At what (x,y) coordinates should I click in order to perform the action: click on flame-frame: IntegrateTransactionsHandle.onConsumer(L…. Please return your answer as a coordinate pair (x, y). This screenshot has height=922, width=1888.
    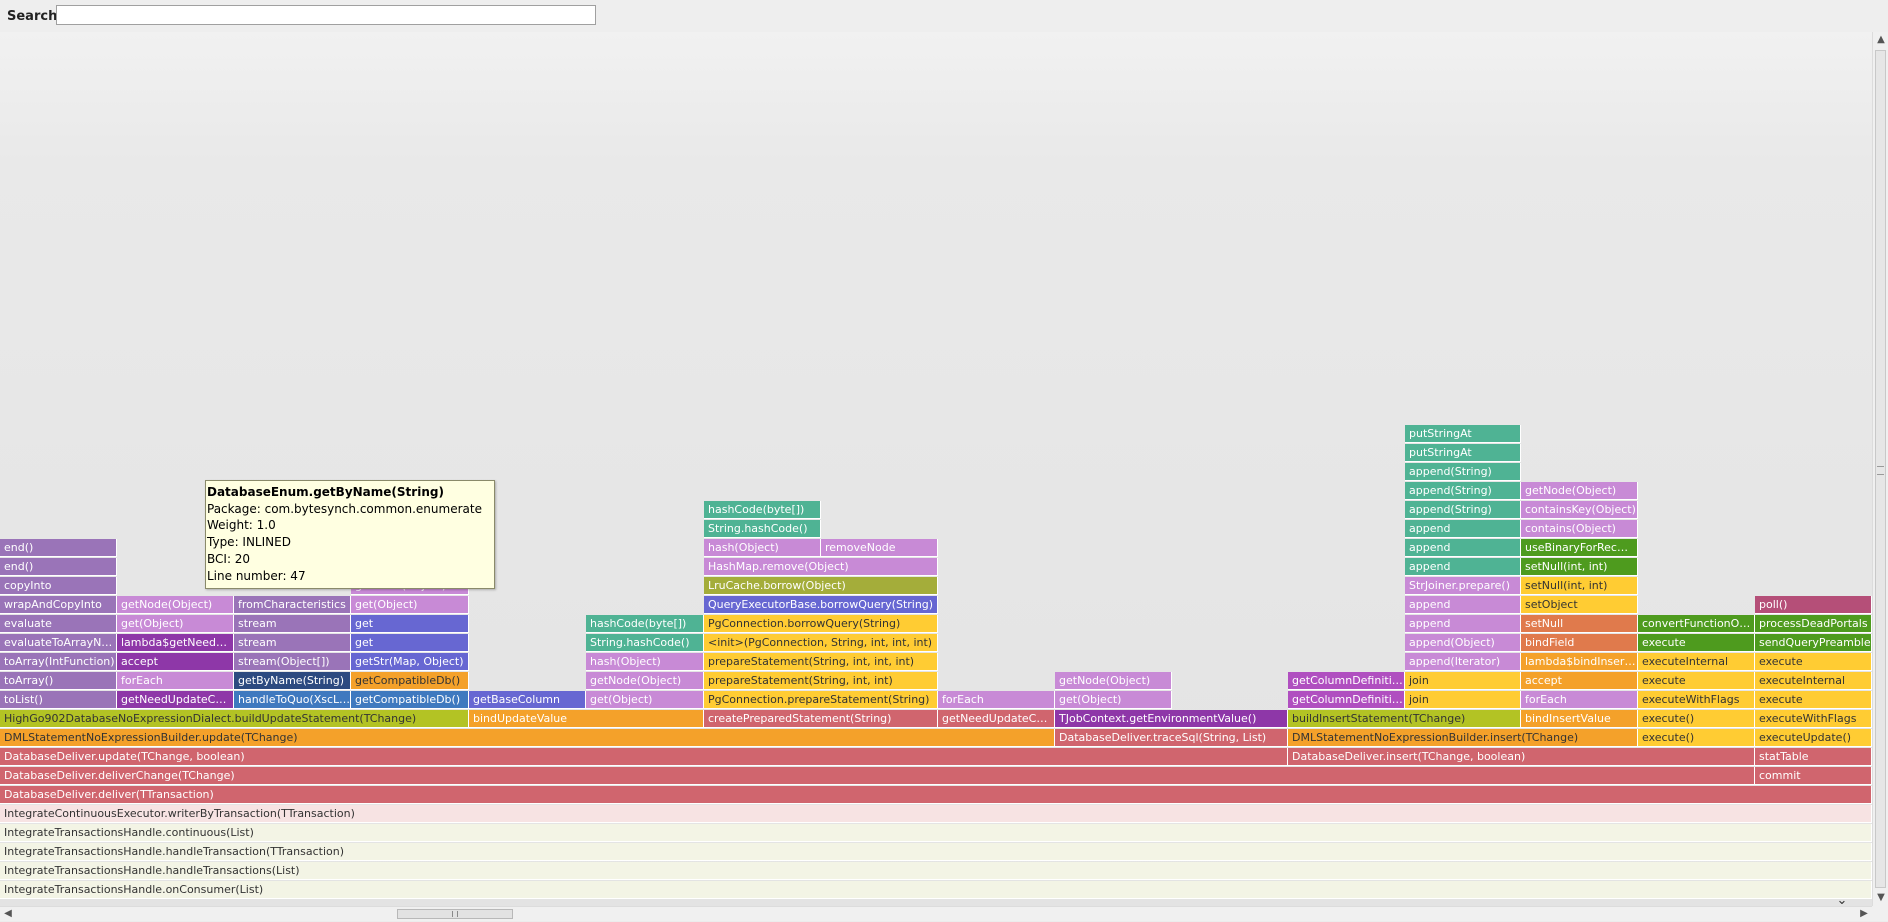
    Looking at the image, I should click on (936, 890).